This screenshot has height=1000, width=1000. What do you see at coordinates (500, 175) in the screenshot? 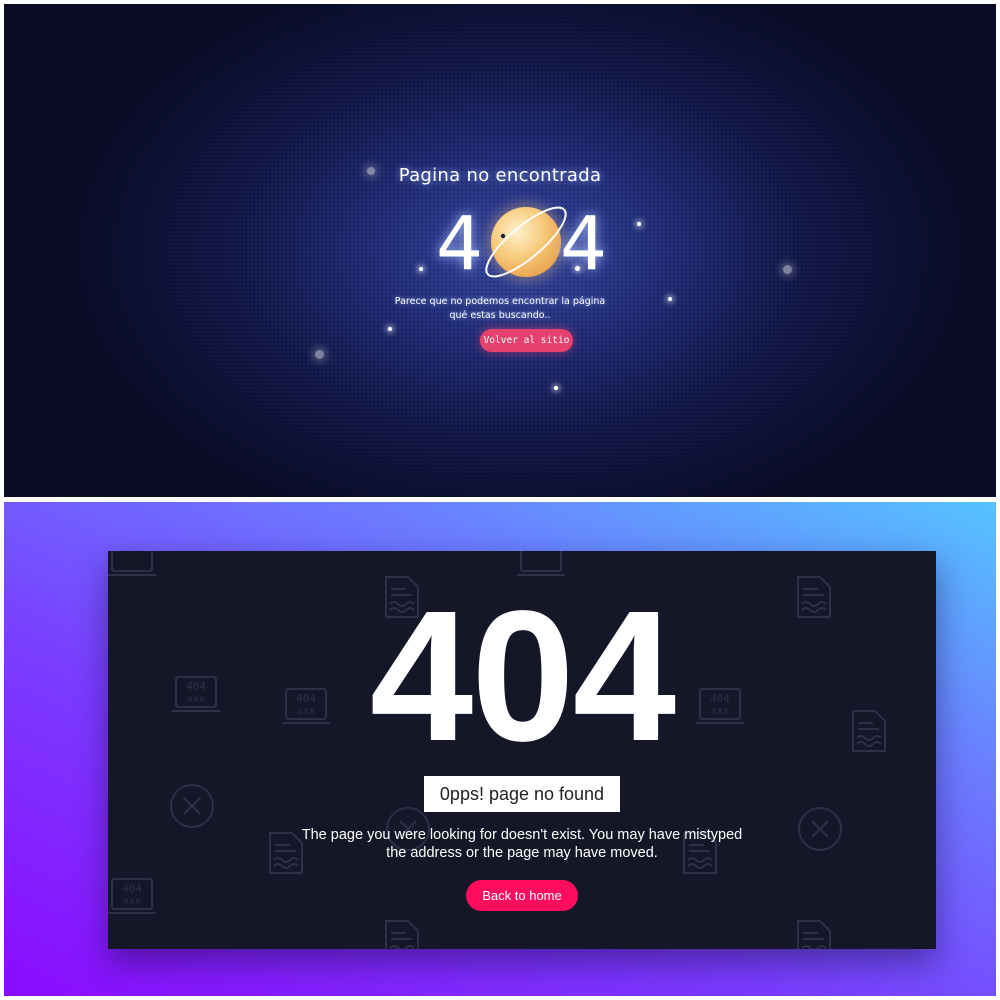
I see `page-title: Pagina no encontrada` at bounding box center [500, 175].